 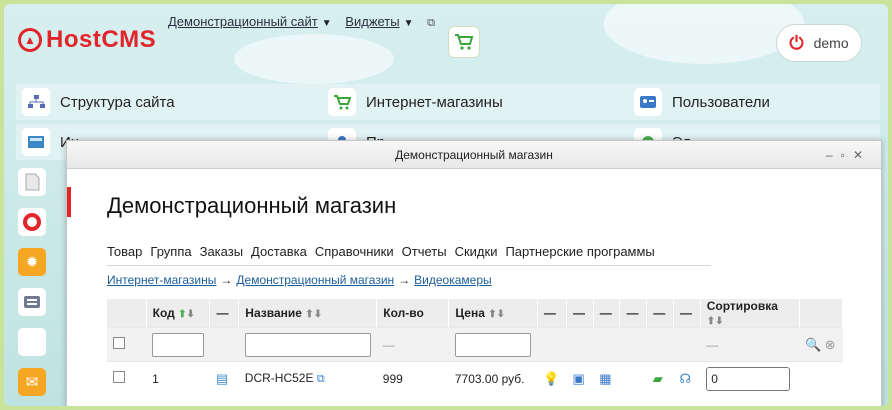 I want to click on active-marker, so click(x=69, y=202).